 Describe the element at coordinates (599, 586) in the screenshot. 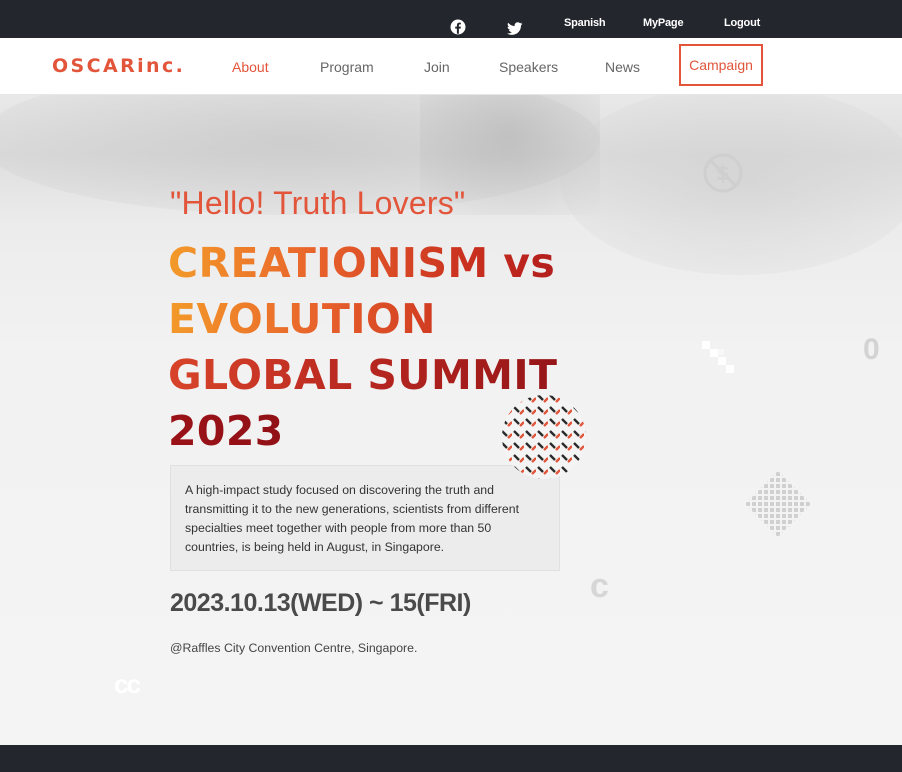

I see `decorative-glyph: c` at that location.